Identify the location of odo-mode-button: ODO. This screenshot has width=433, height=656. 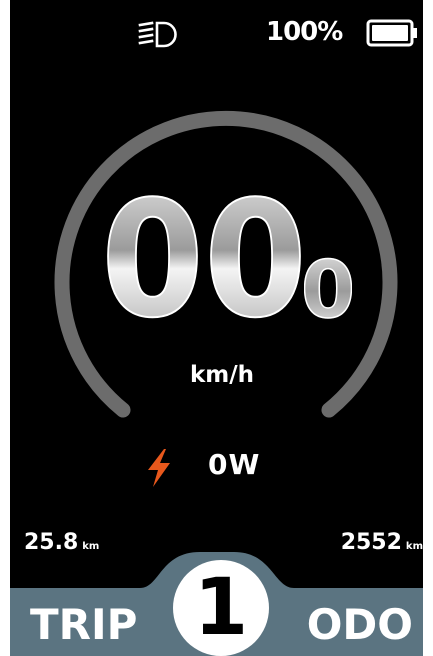
(360, 625).